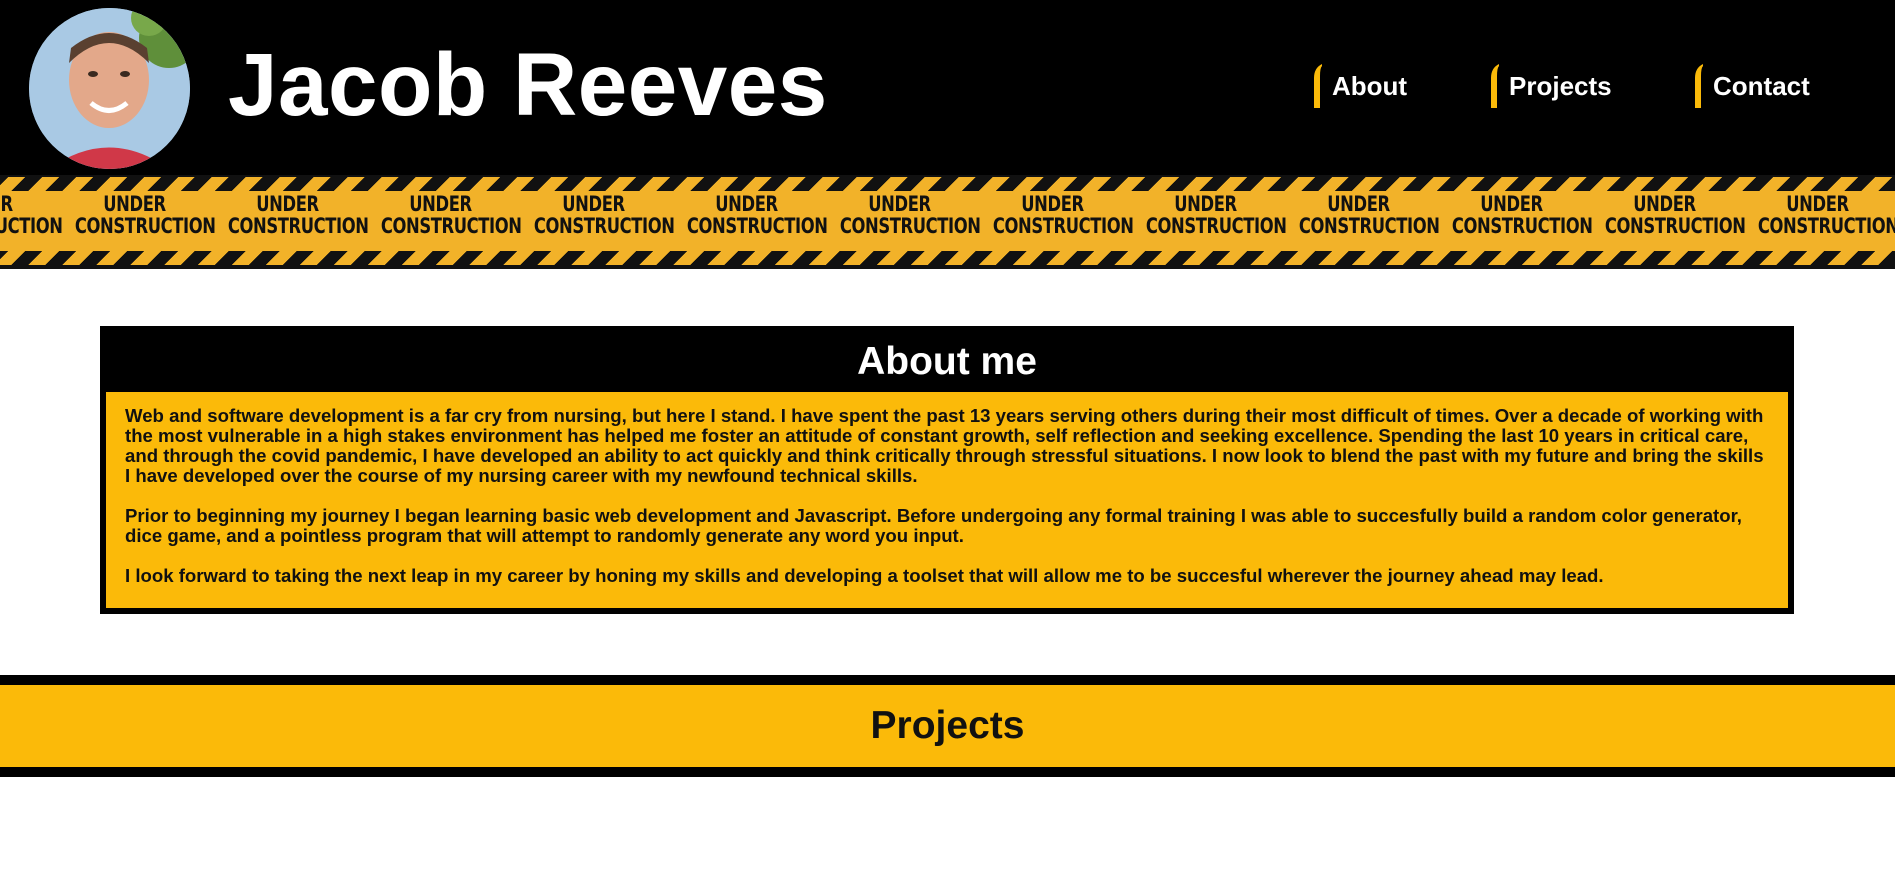 The width and height of the screenshot is (1895, 869). I want to click on avatar, so click(109, 88).